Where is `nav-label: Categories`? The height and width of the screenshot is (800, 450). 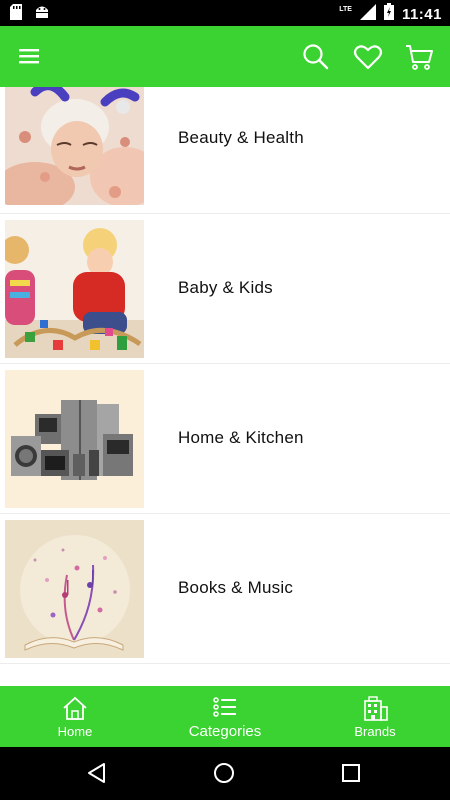 nav-label: Categories is located at coordinates (225, 731).